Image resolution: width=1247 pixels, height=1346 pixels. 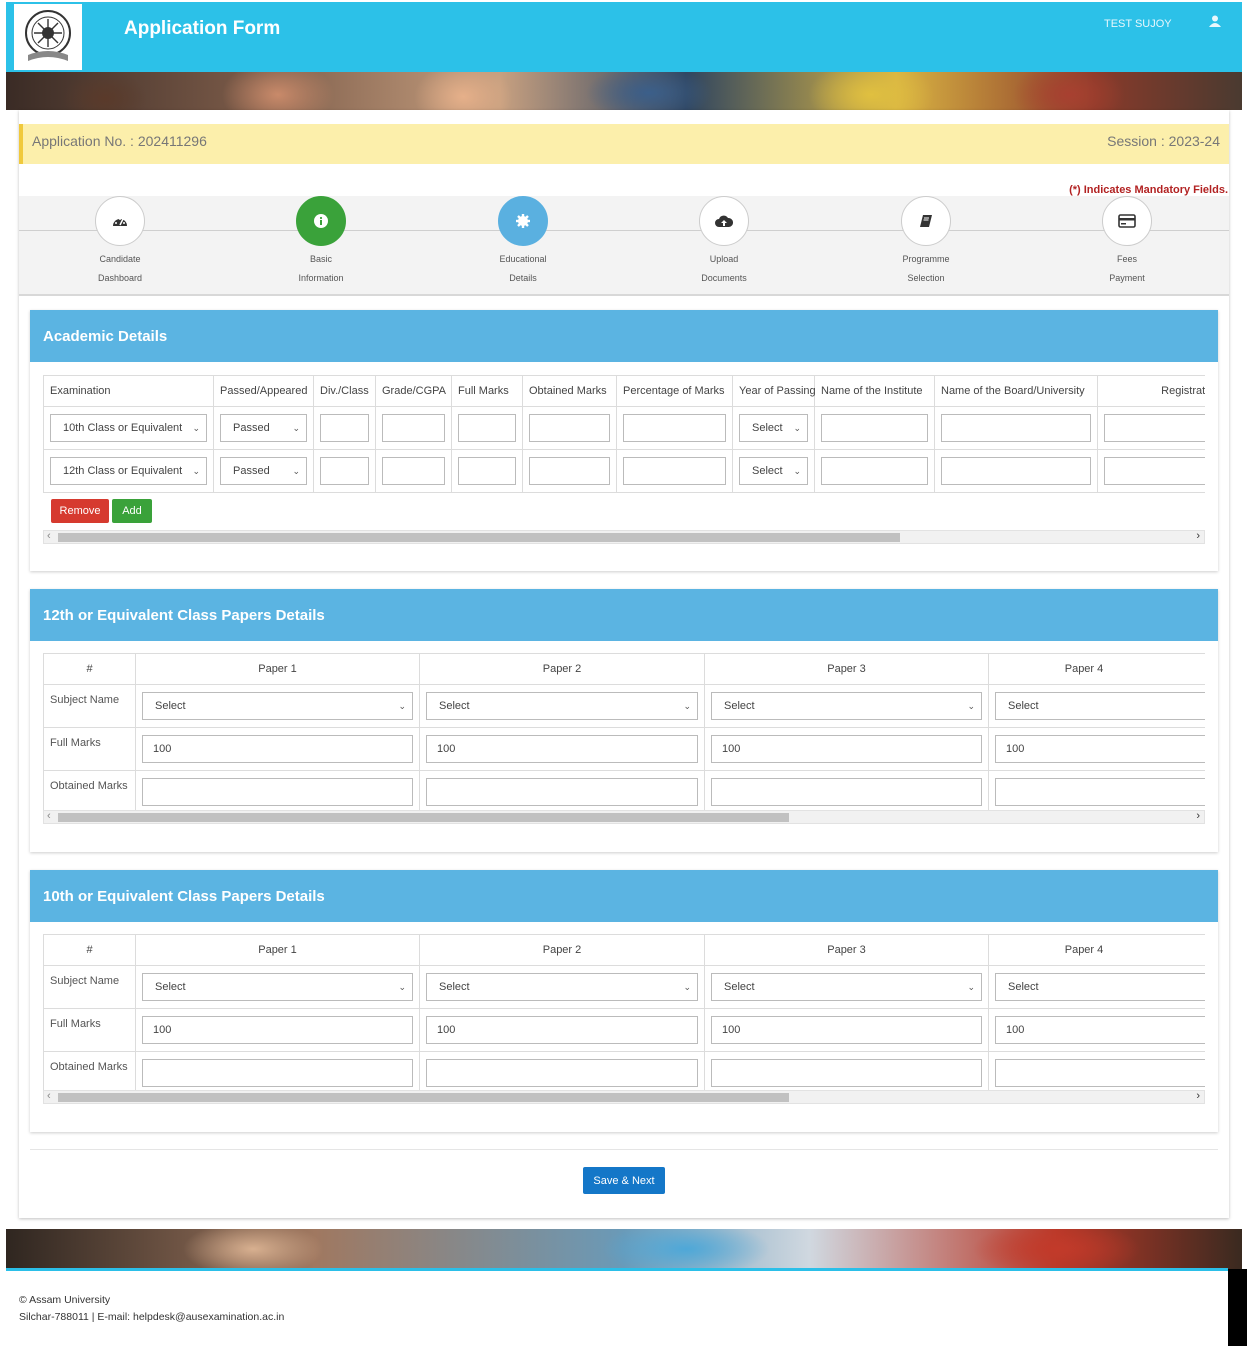 I want to click on table-row: Obtained Marks, so click(x=624, y=1071).